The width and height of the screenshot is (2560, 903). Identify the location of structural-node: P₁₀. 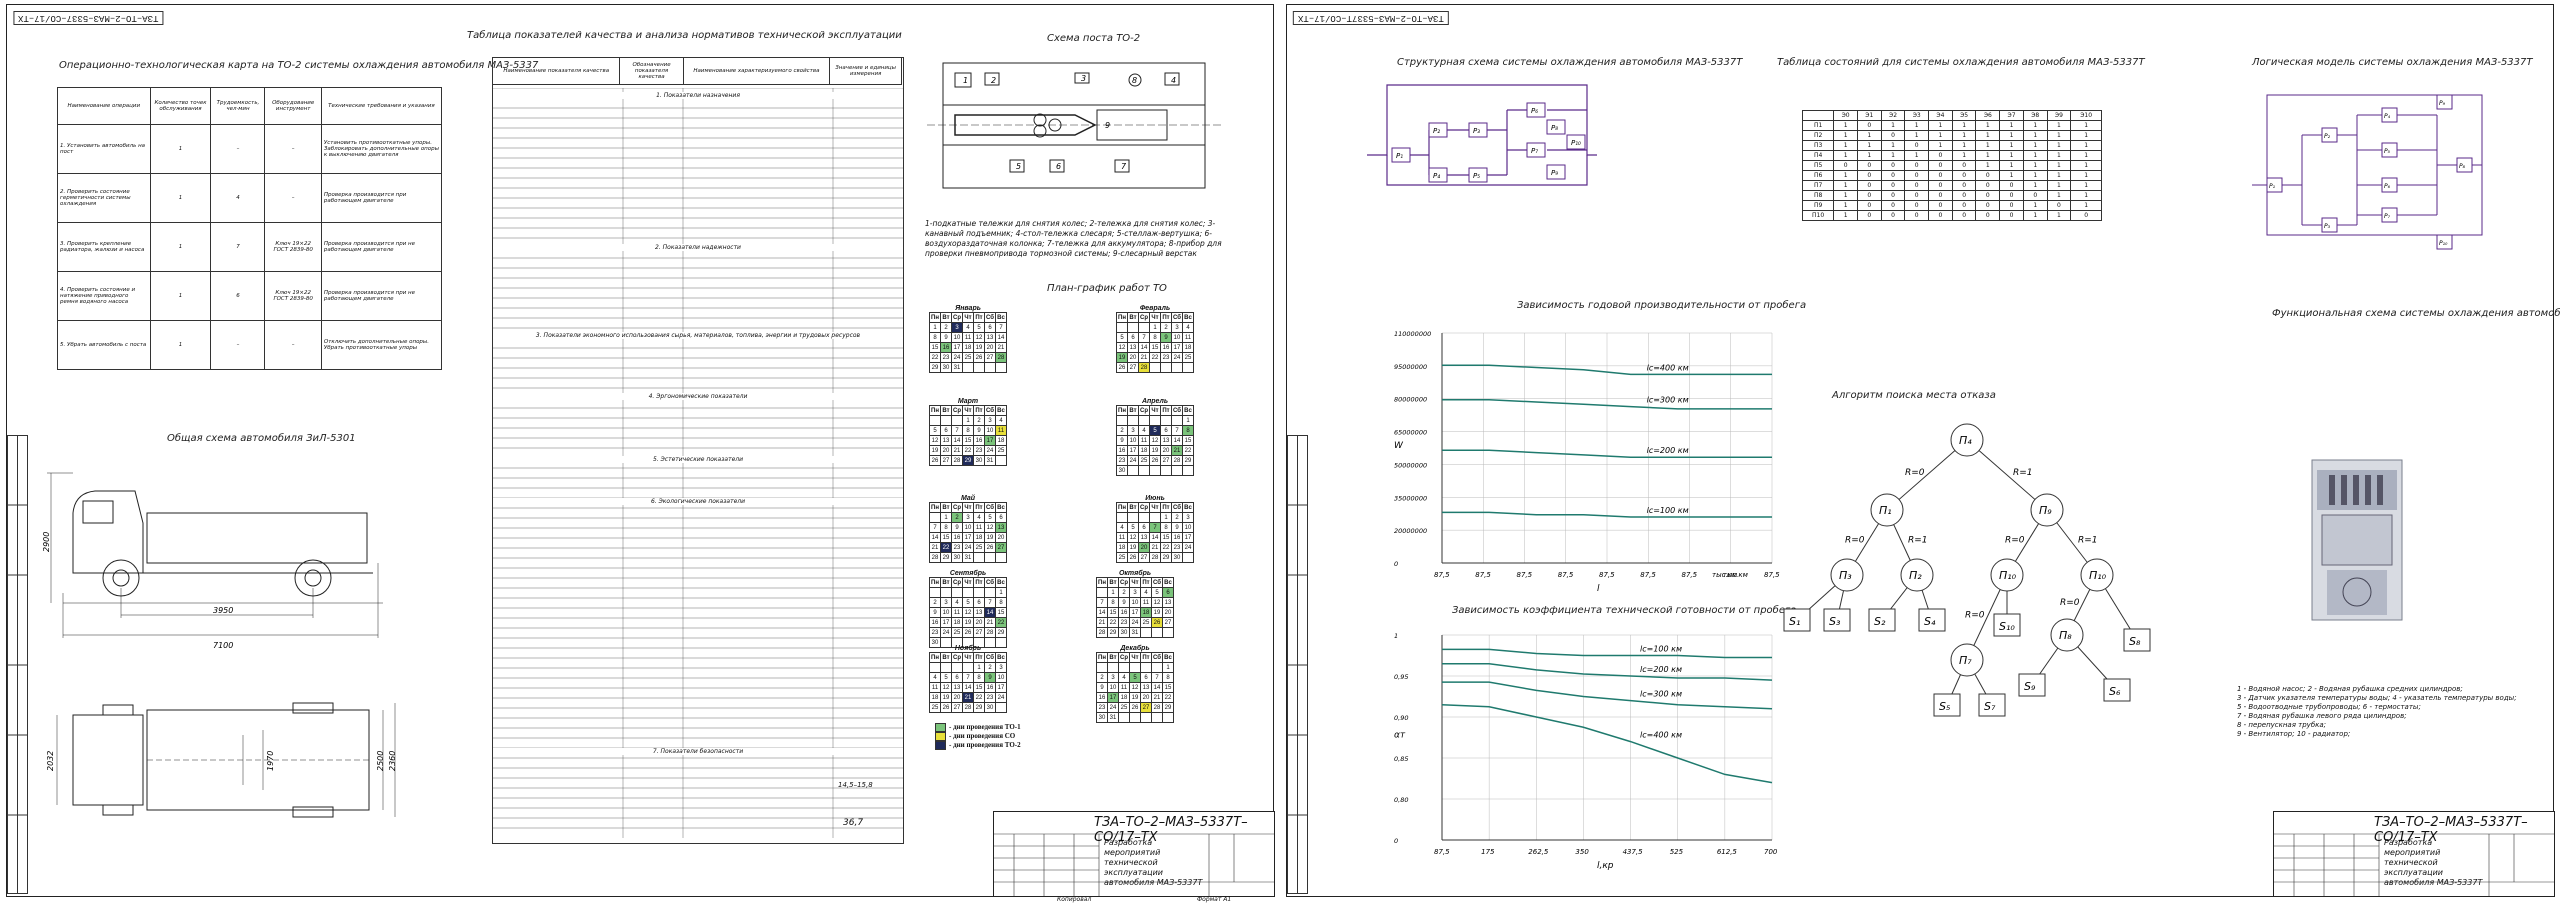
(1576, 142).